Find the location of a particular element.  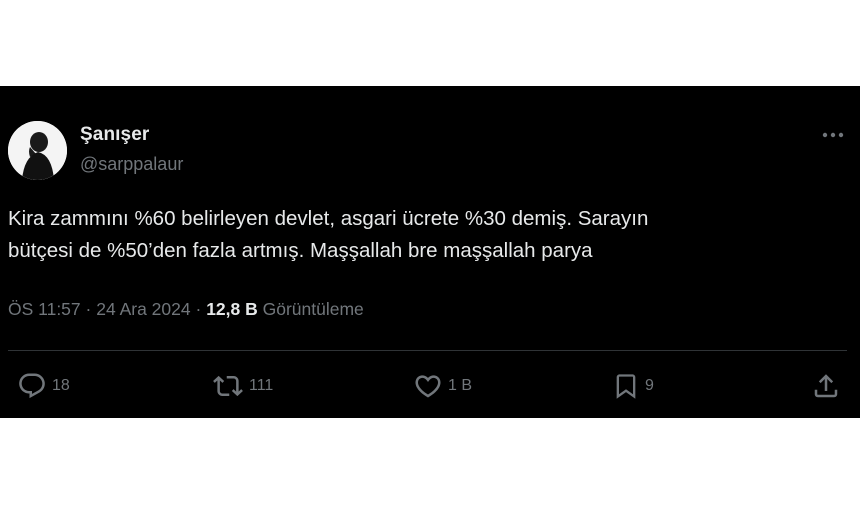

avatar-silhouette-icon is located at coordinates (37, 150).